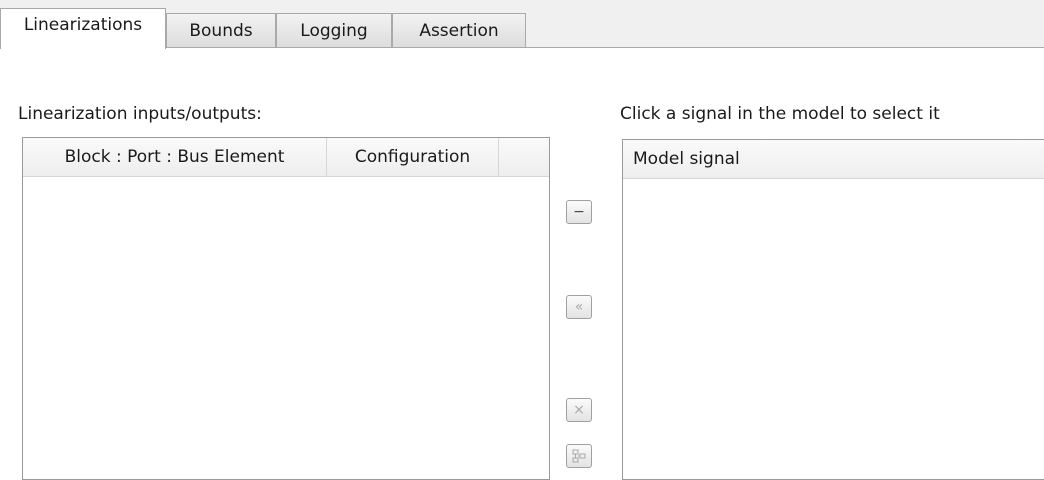 The width and height of the screenshot is (1044, 480). Describe the element at coordinates (175, 157) in the screenshot. I see `column-header-block-port: Block : Port : Bus Element` at that location.